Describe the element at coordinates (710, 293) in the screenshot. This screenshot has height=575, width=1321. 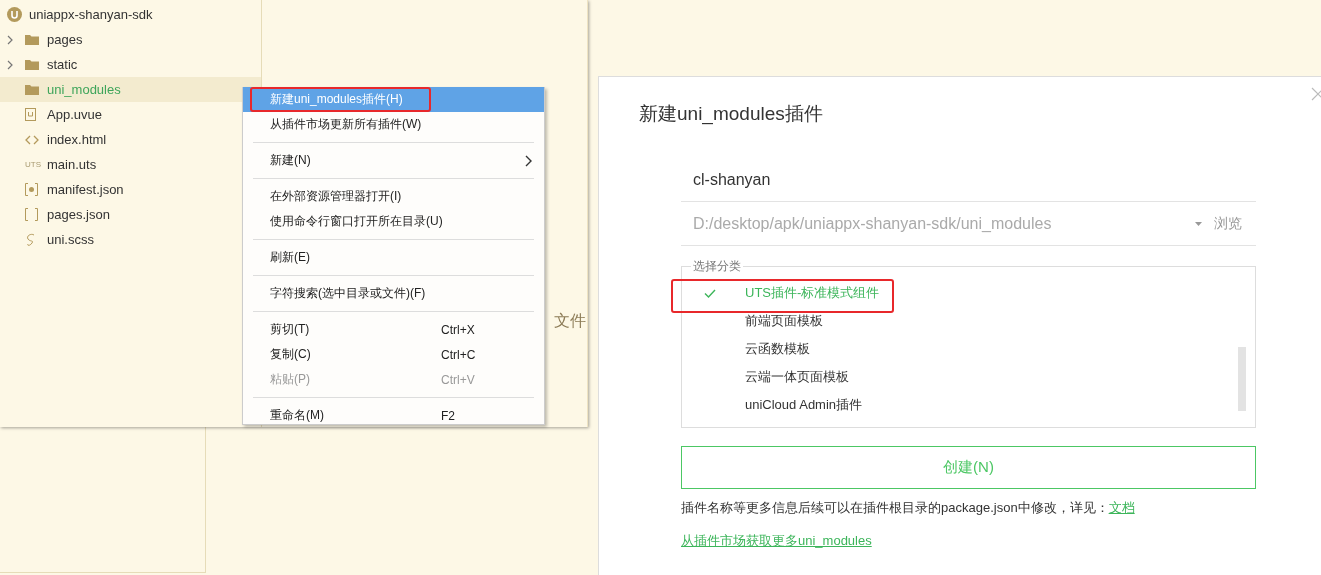
I see `check-icon` at that location.